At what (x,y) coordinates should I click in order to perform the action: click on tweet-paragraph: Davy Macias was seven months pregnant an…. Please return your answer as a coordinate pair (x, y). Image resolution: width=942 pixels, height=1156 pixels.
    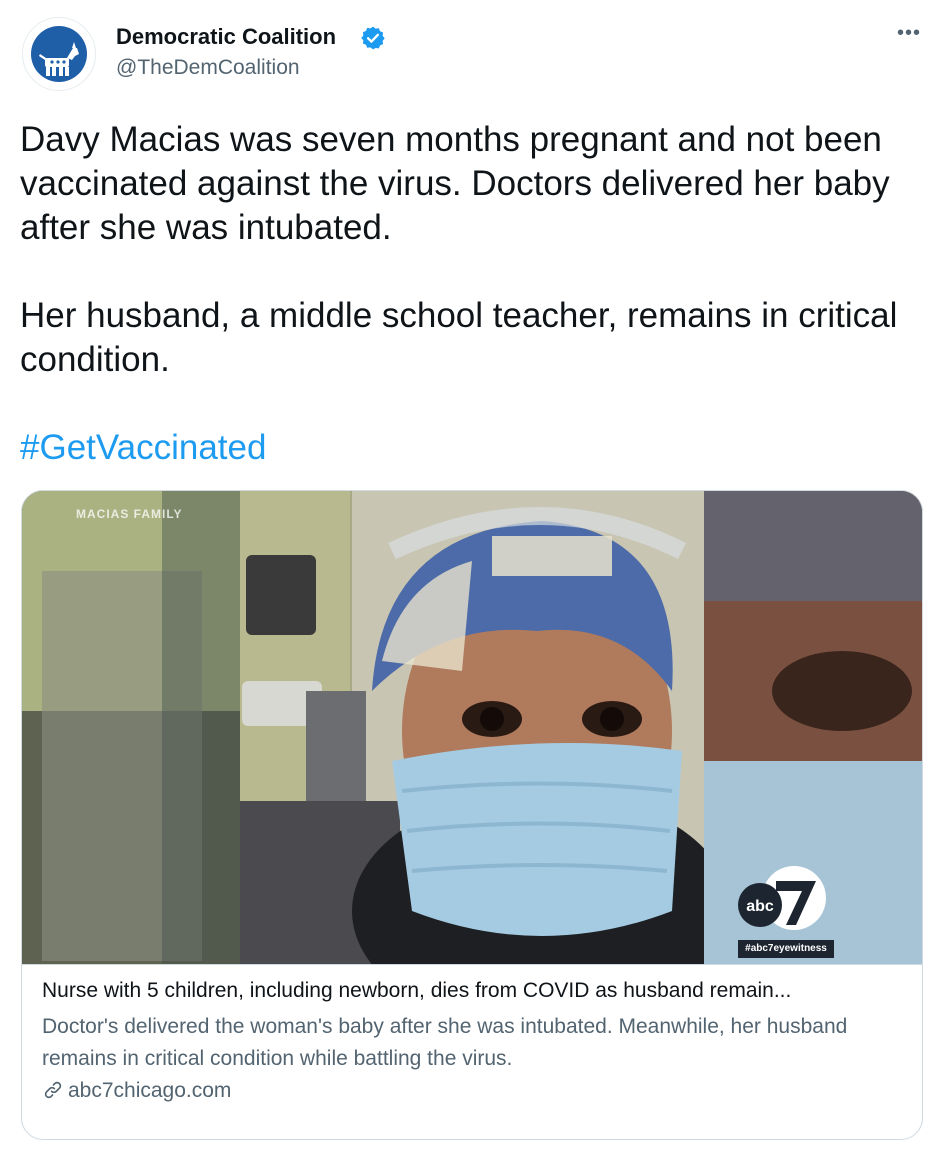
    Looking at the image, I should click on (455, 183).